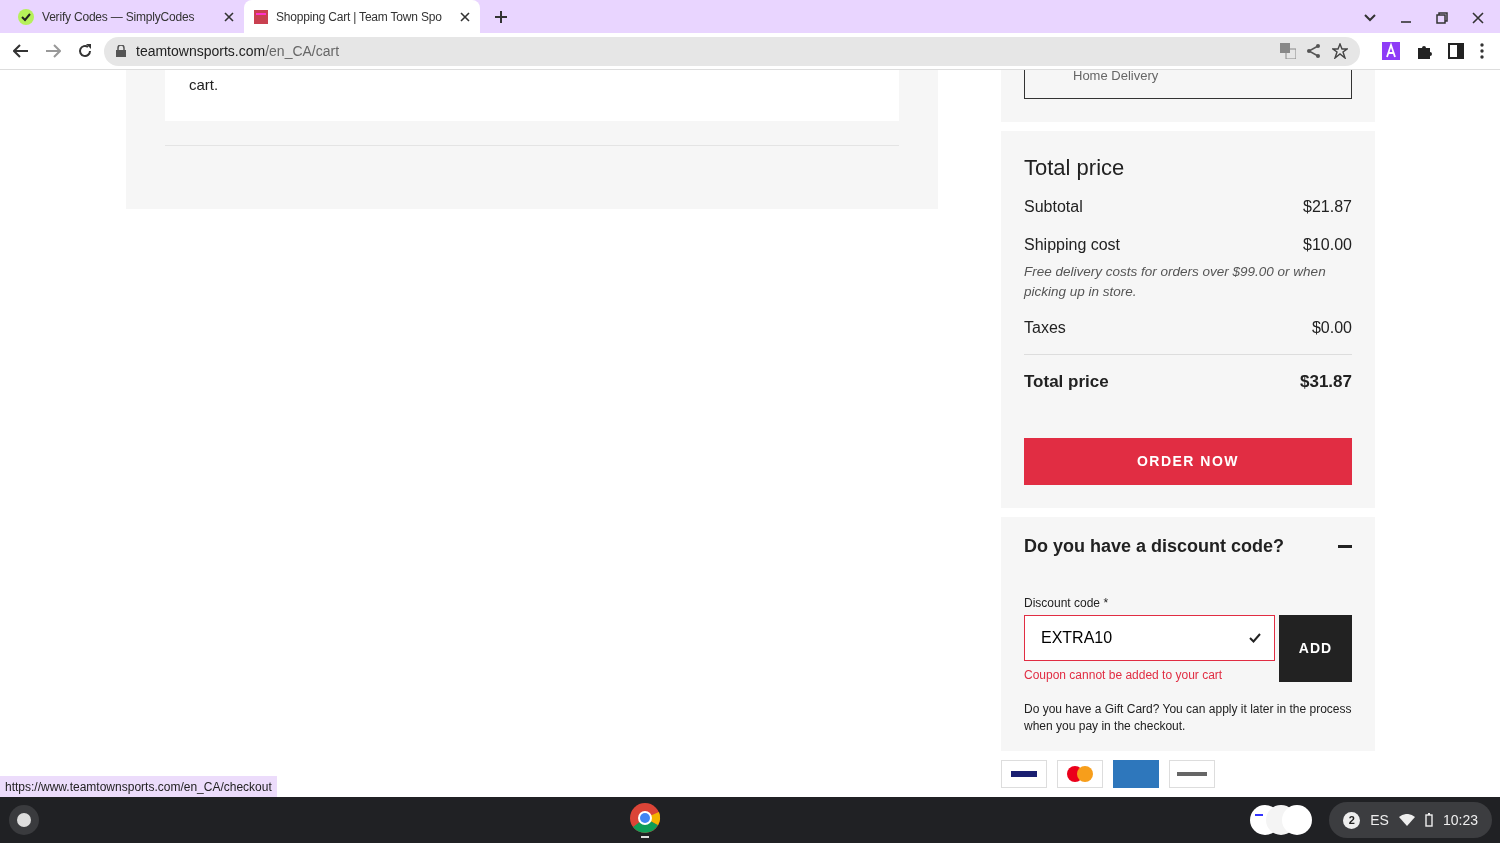  I want to click on discount-field: EXTRA10, so click(1149, 637).